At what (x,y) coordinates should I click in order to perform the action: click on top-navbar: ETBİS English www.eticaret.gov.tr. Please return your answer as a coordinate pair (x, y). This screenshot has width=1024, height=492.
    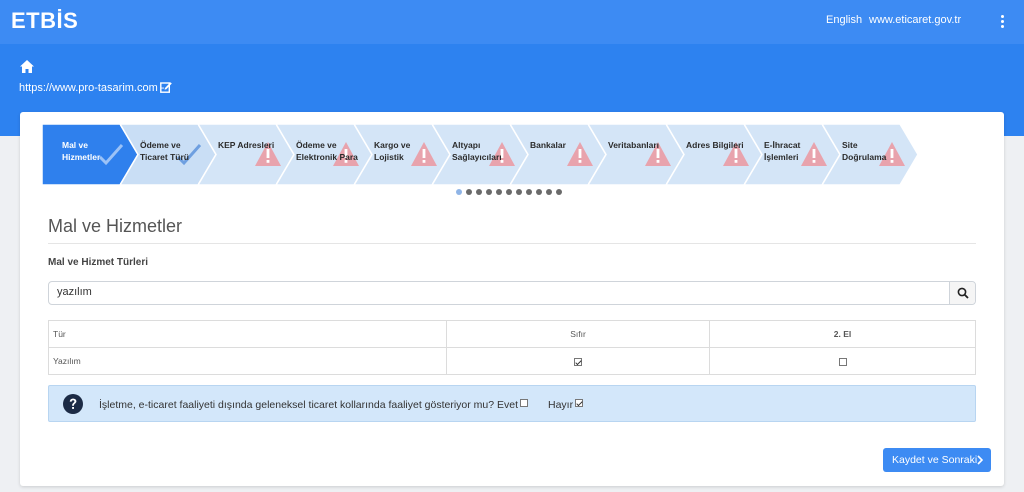
    Looking at the image, I should click on (512, 22).